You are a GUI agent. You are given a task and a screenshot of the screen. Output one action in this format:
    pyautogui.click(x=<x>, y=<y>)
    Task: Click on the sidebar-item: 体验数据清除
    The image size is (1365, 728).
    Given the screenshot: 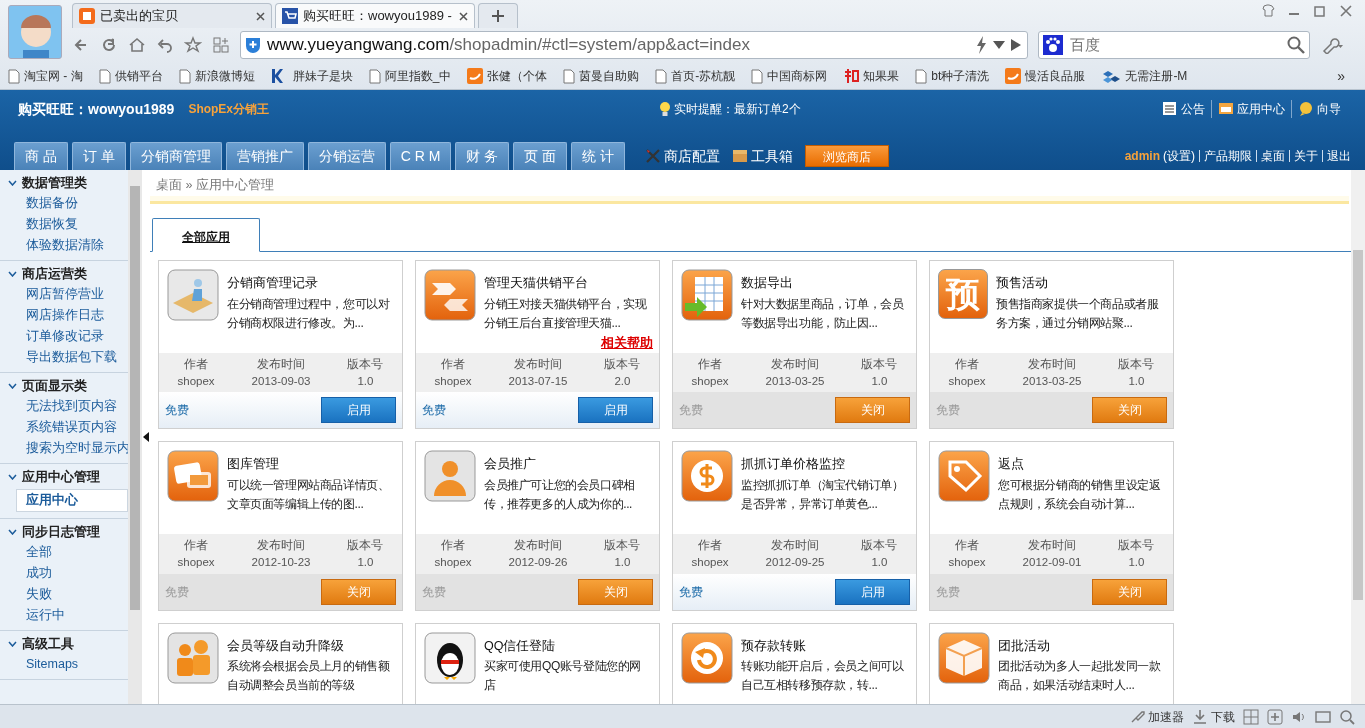 What is the action you would take?
    pyautogui.click(x=64, y=245)
    